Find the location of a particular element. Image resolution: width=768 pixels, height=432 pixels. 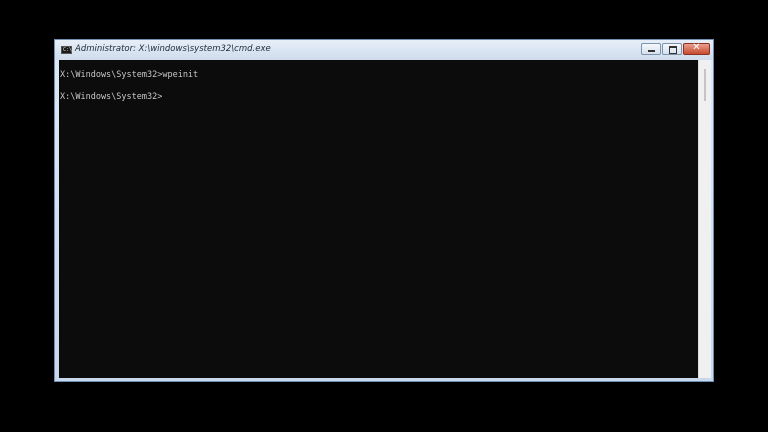

vertical-scrollbar is located at coordinates (704, 219).